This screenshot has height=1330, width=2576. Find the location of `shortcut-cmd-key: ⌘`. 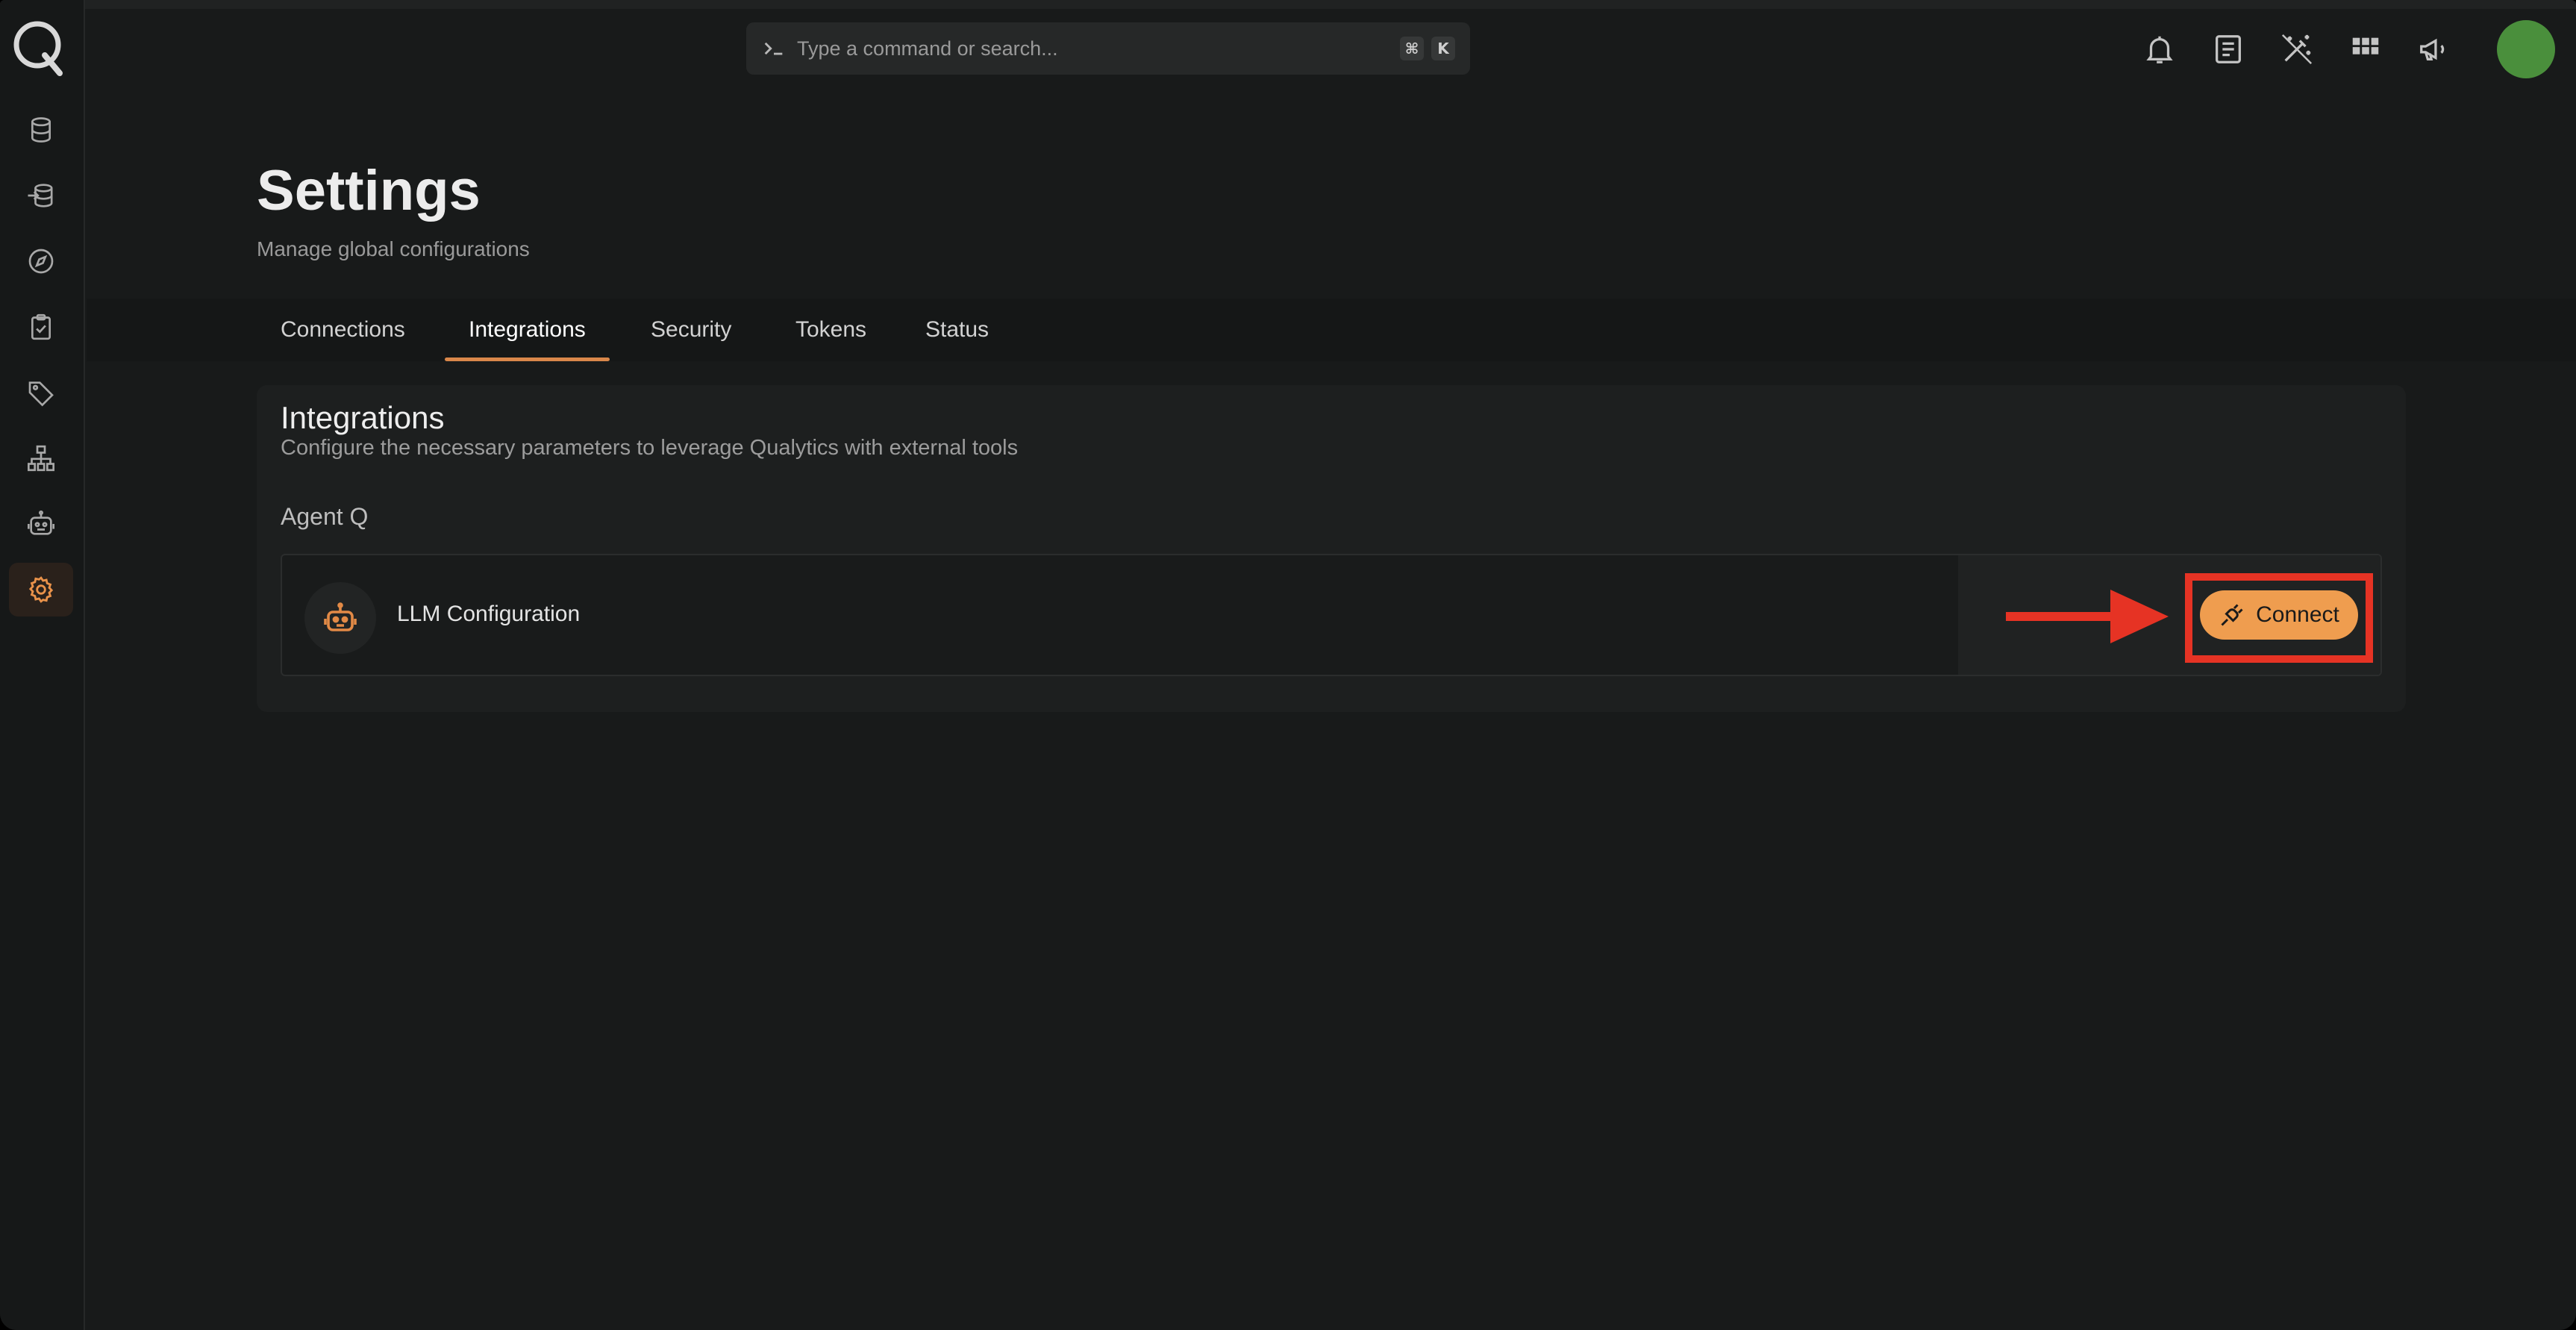

shortcut-cmd-key: ⌘ is located at coordinates (1412, 48).